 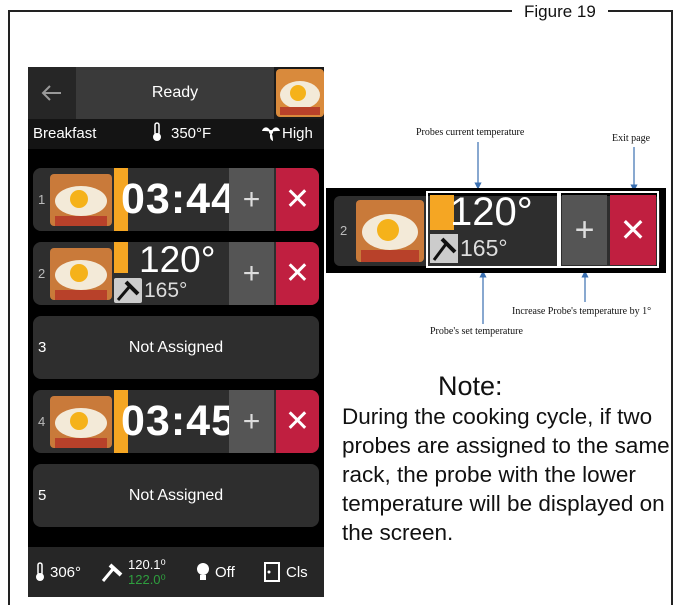 What do you see at coordinates (390, 231) in the screenshot?
I see `zoom-food-image` at bounding box center [390, 231].